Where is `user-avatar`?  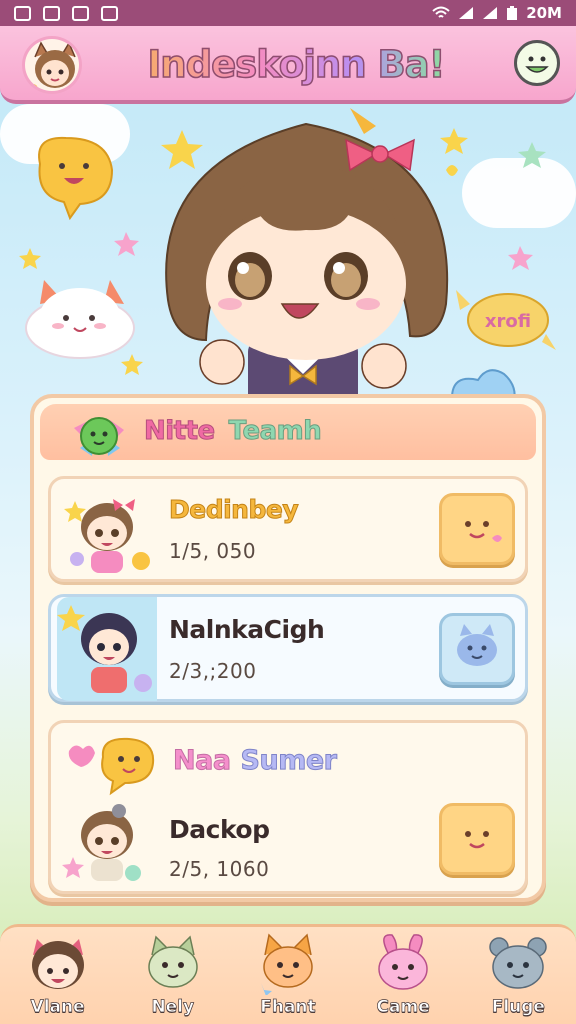
user-avatar is located at coordinates (52, 65).